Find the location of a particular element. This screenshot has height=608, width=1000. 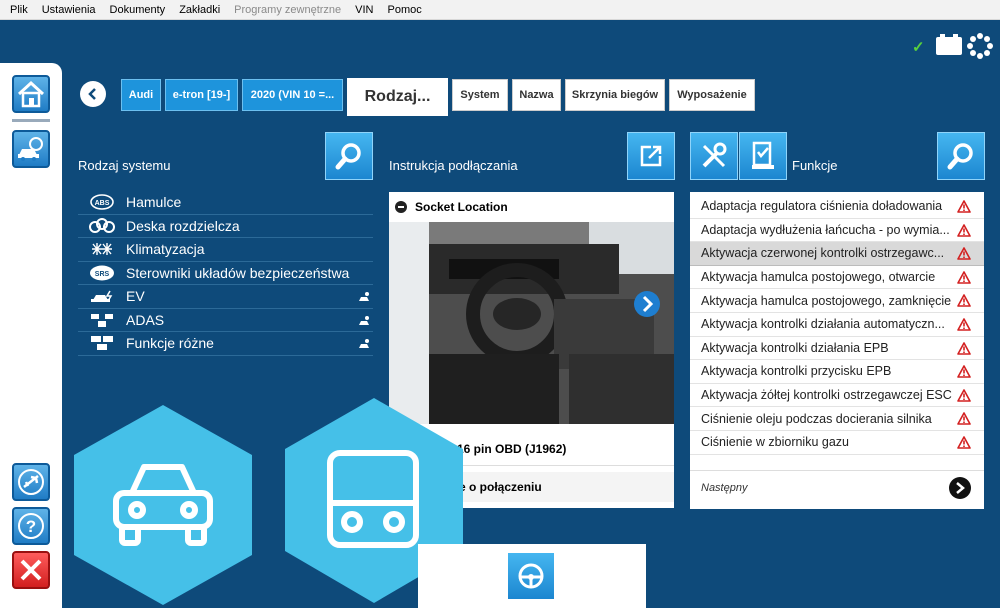

function-label: Aktywacja kontrolki przycisku EPB is located at coordinates (796, 371).